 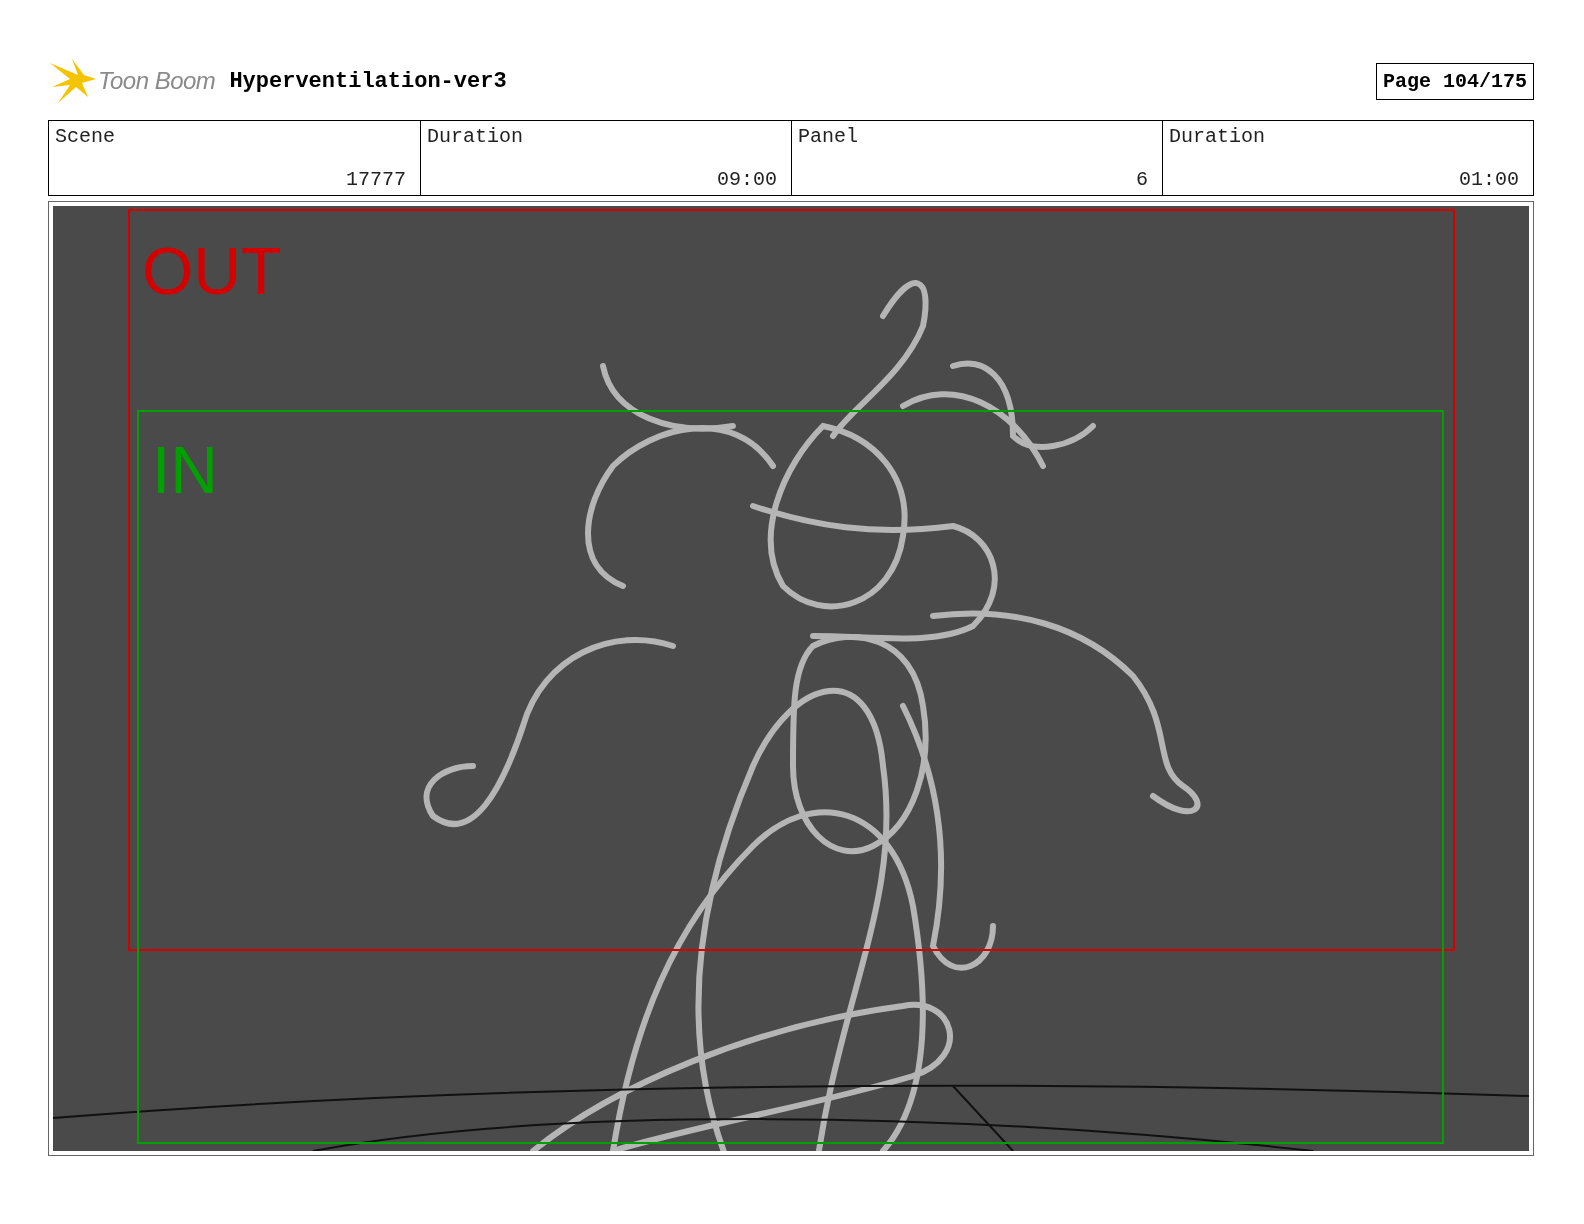 What do you see at coordinates (1142, 179) in the screenshot?
I see `field-value: 6` at bounding box center [1142, 179].